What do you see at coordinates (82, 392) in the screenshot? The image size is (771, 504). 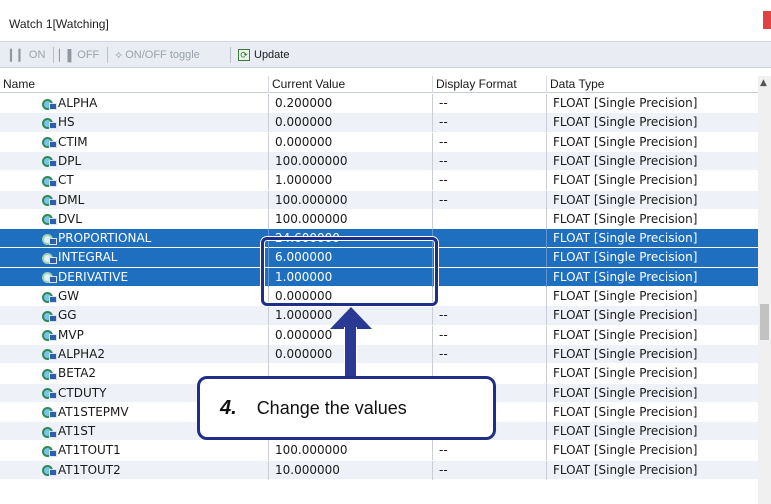 I see `variable-name: CTDUTY` at bounding box center [82, 392].